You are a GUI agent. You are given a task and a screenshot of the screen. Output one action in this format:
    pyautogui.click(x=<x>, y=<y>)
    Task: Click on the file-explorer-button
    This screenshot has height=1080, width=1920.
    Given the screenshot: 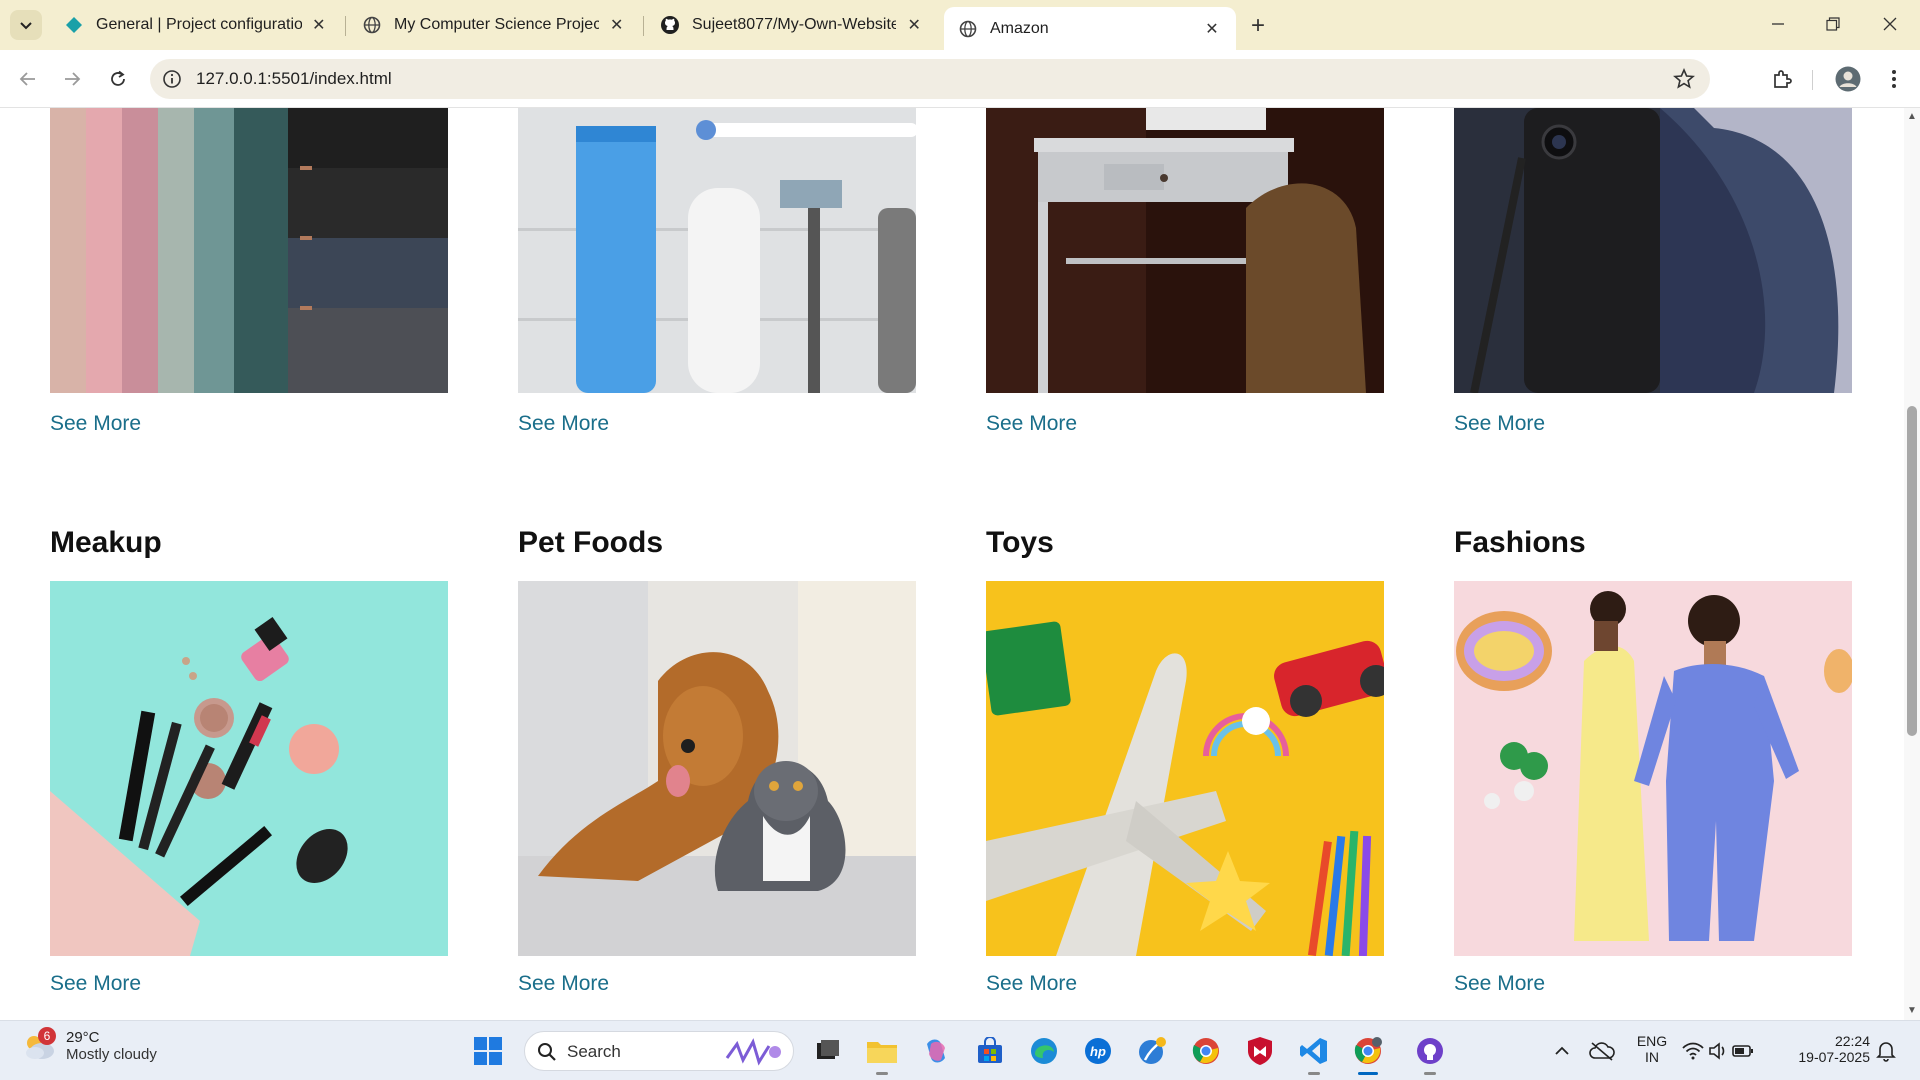 What is the action you would take?
    pyautogui.click(x=882, y=1053)
    